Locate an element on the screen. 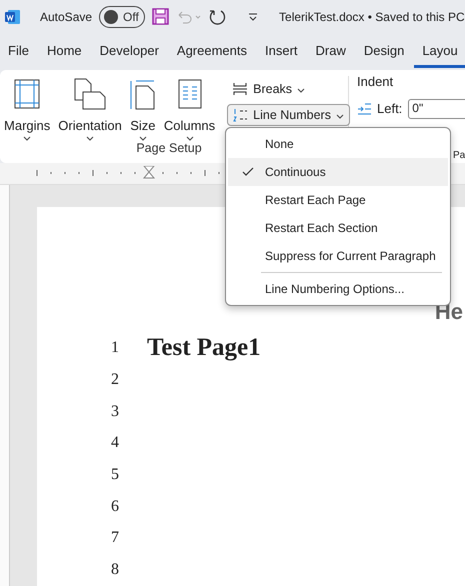 This screenshot has height=586, width=465. breaks-button: Breaks is located at coordinates (288, 89).